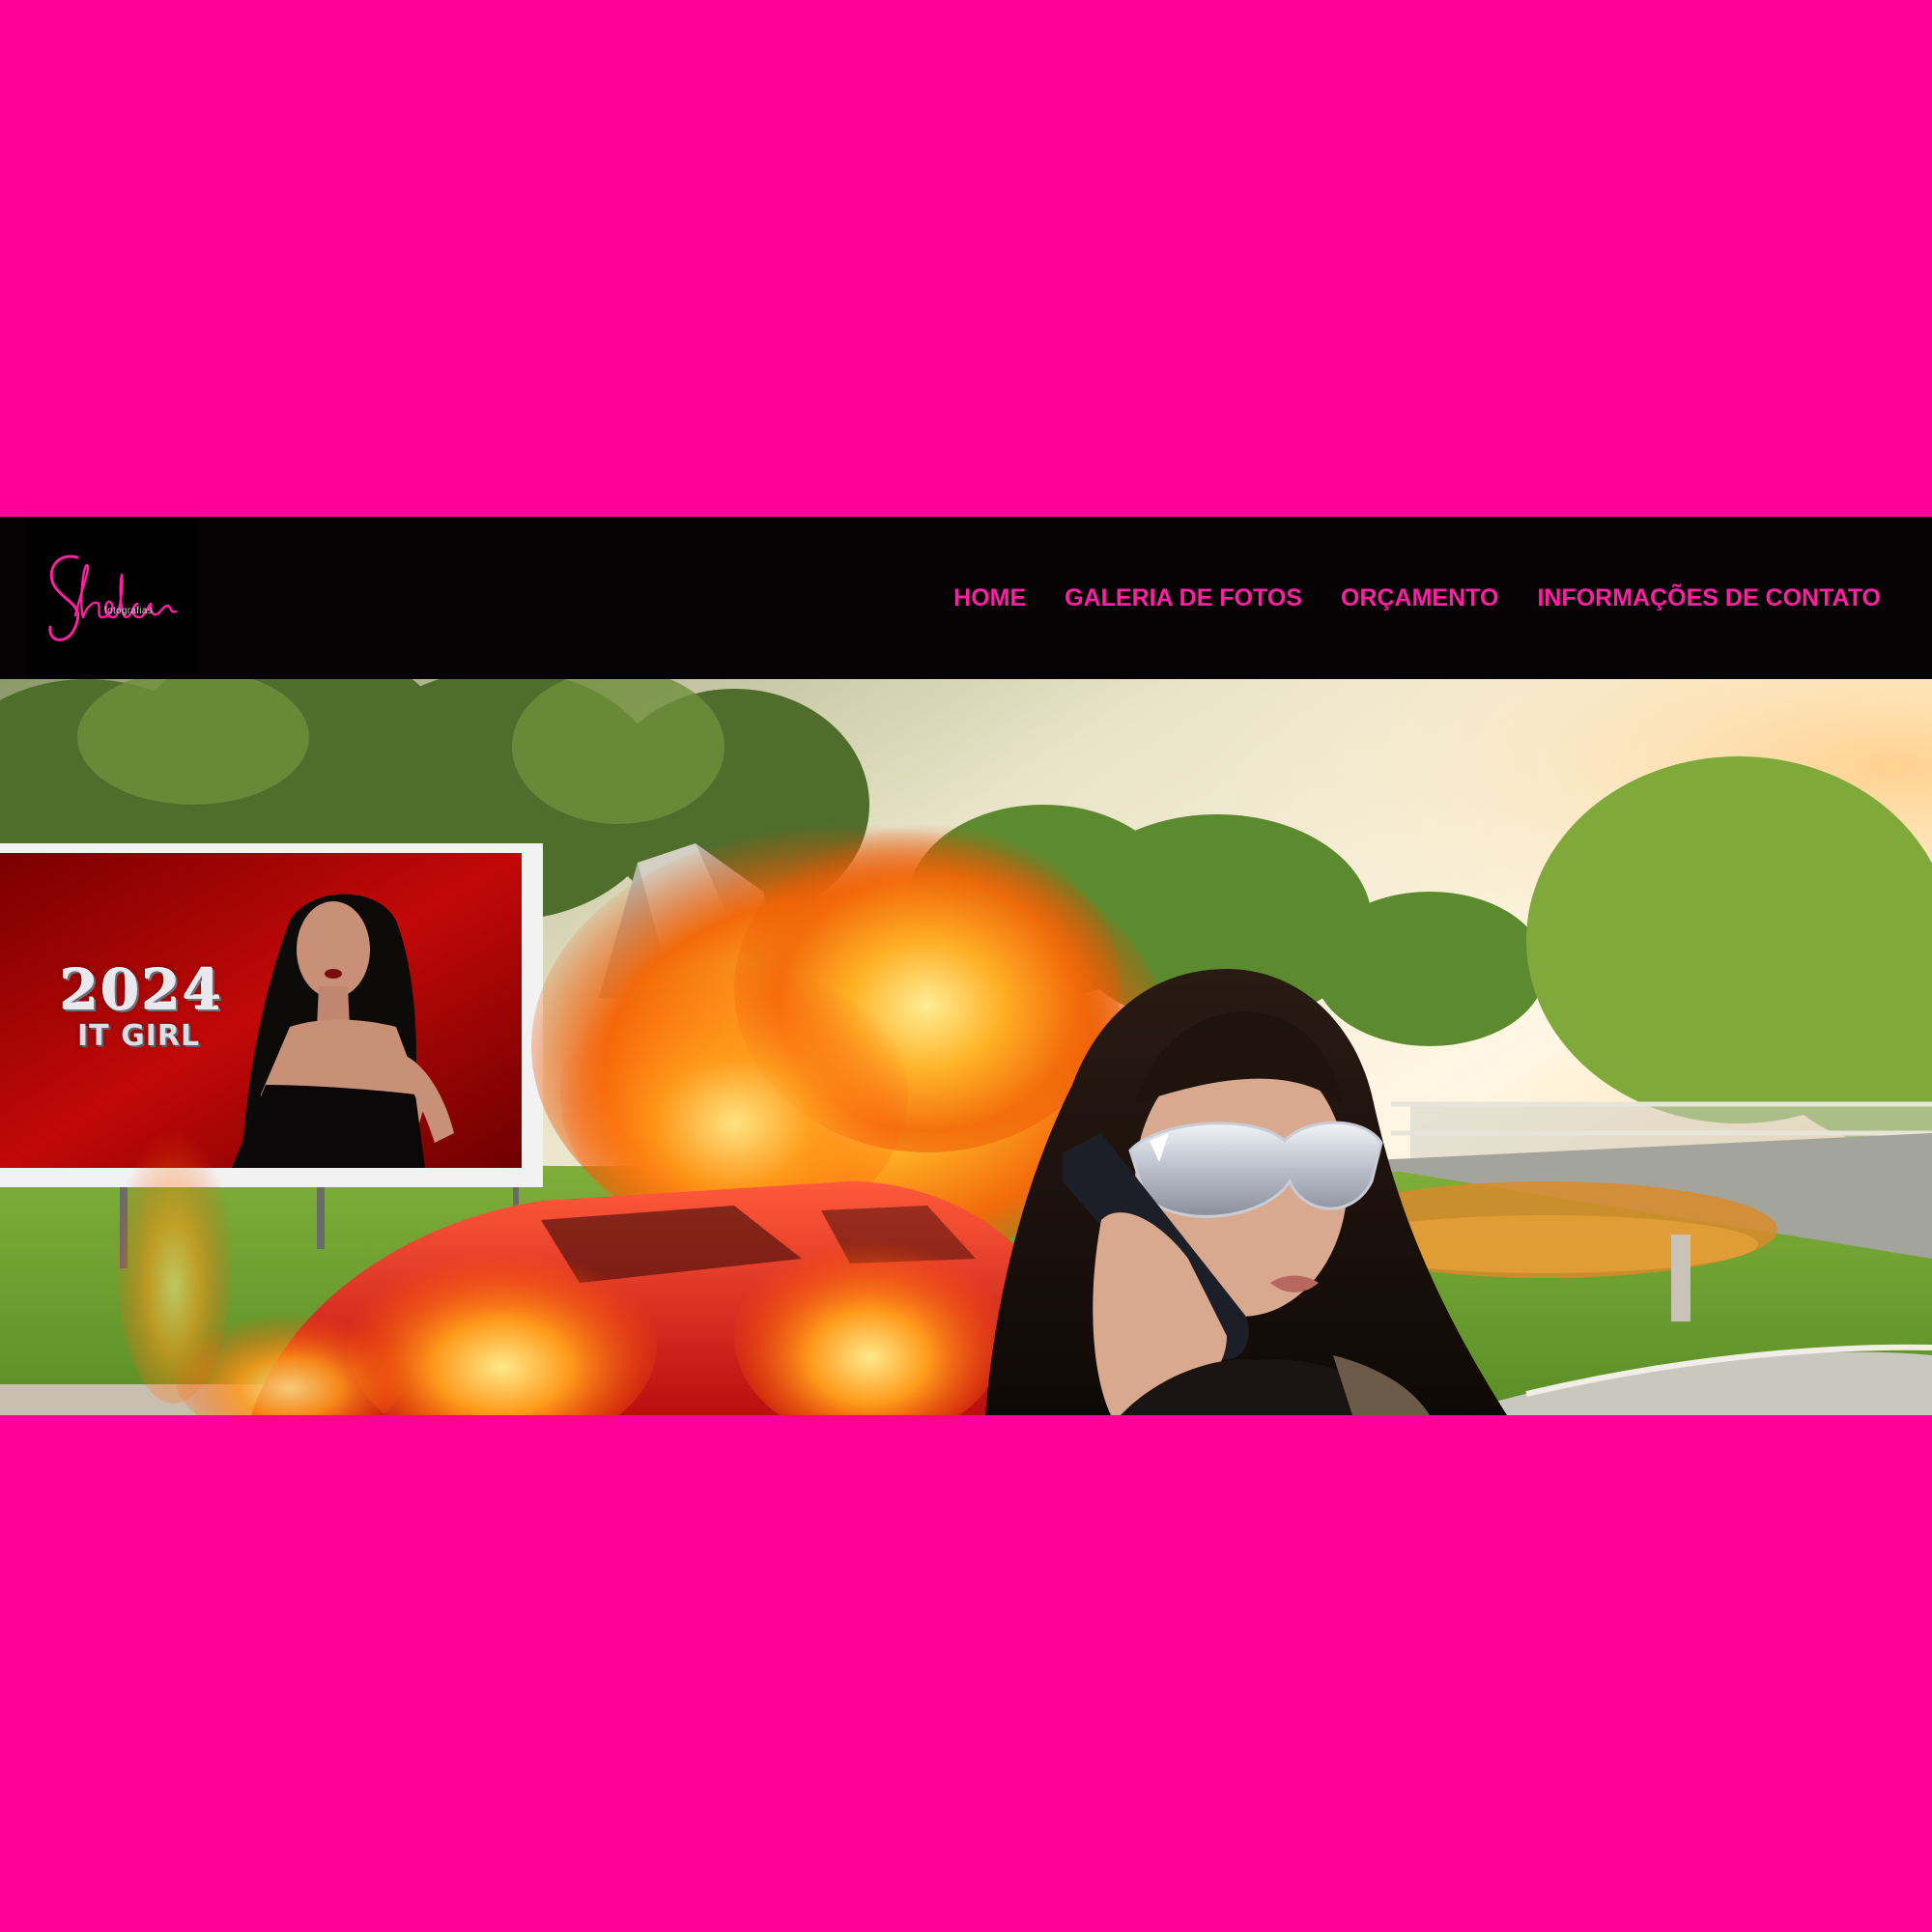  Describe the element at coordinates (128, 611) in the screenshot. I see `logo-subtitle: fotografias` at that location.